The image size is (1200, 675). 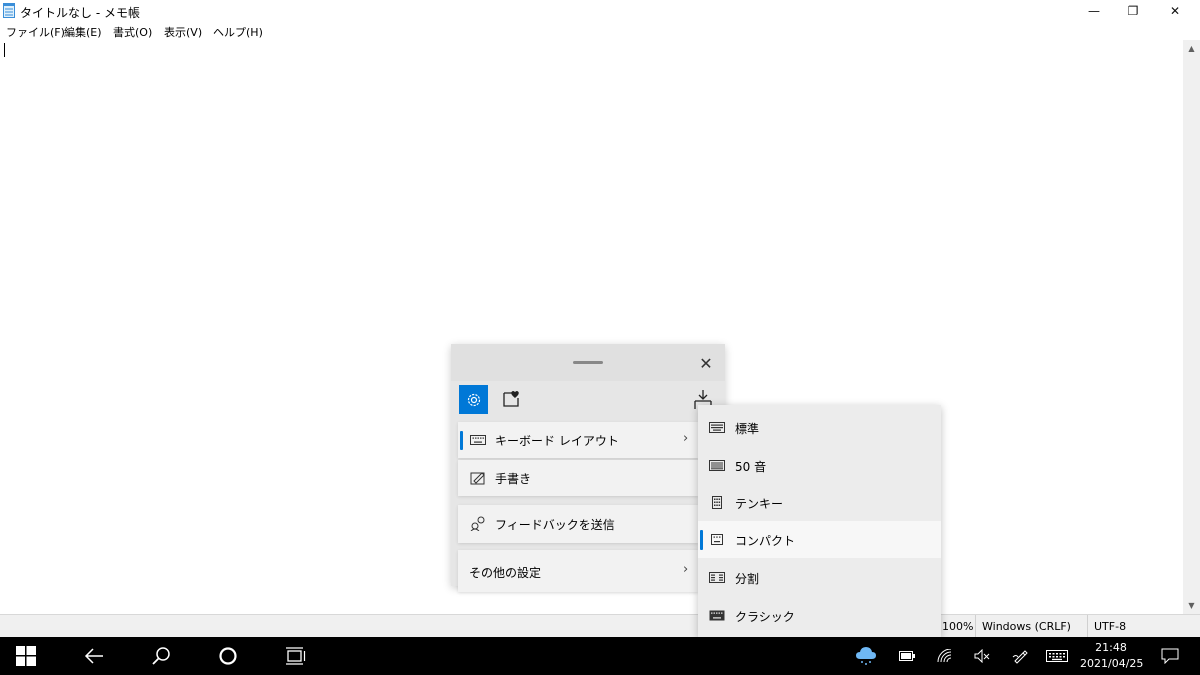 What do you see at coordinates (1191, 327) in the screenshot?
I see `vertical-scrollbar: ▲ ▼` at bounding box center [1191, 327].